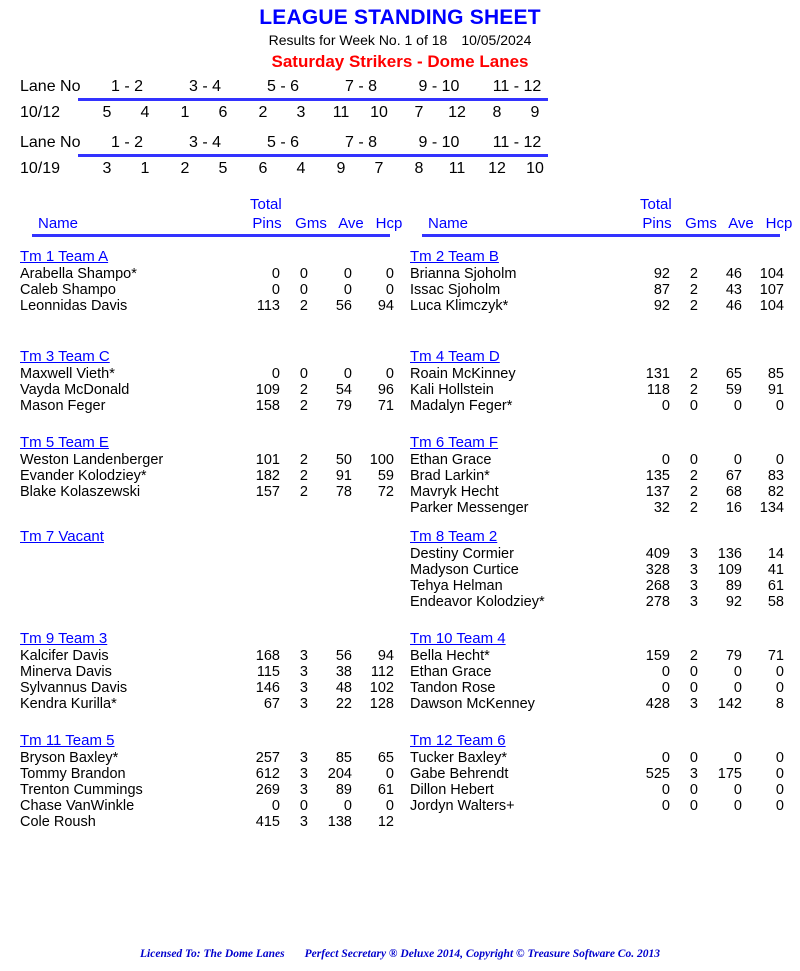  What do you see at coordinates (597, 672) in the screenshot?
I see `player-row: Ethan Grace 0 0 0 0` at bounding box center [597, 672].